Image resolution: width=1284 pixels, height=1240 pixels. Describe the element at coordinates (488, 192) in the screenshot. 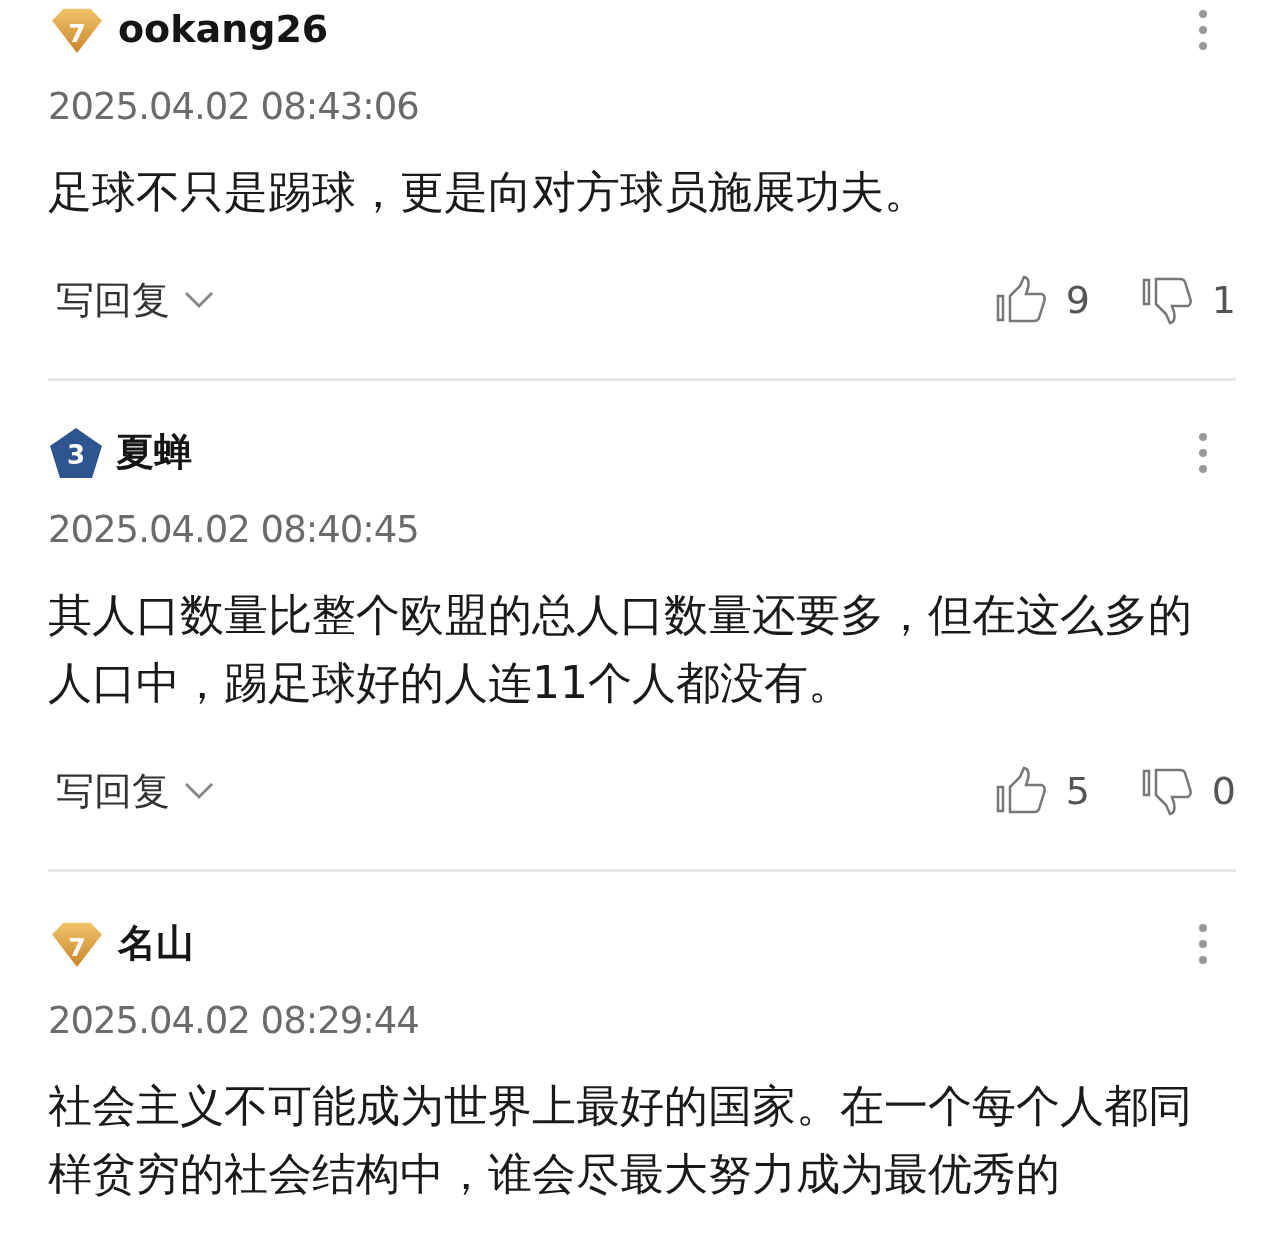

I see `comment-text: 足球不只是踢球，更是向对方球员施展功夫。` at that location.